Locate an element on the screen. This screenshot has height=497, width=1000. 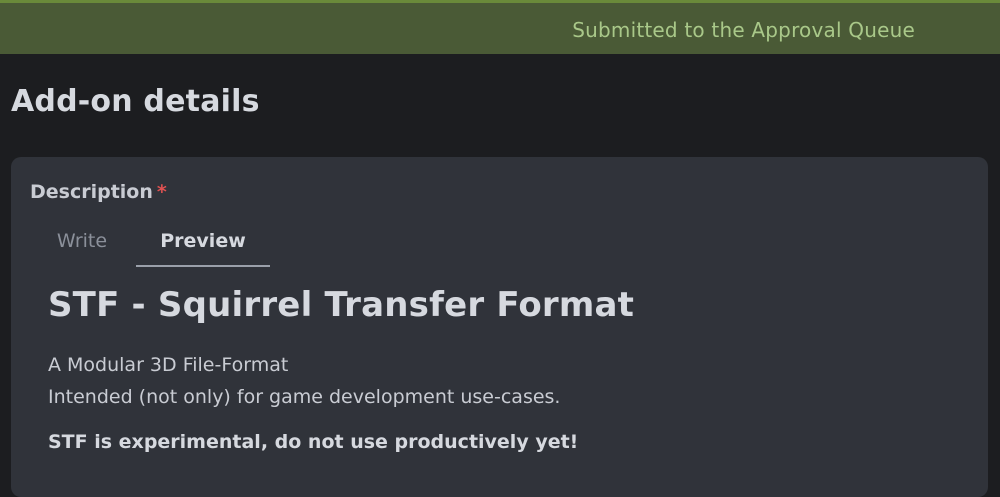
preview-heading: STF - Squirrel Transfer Format is located at coordinates (341, 305).